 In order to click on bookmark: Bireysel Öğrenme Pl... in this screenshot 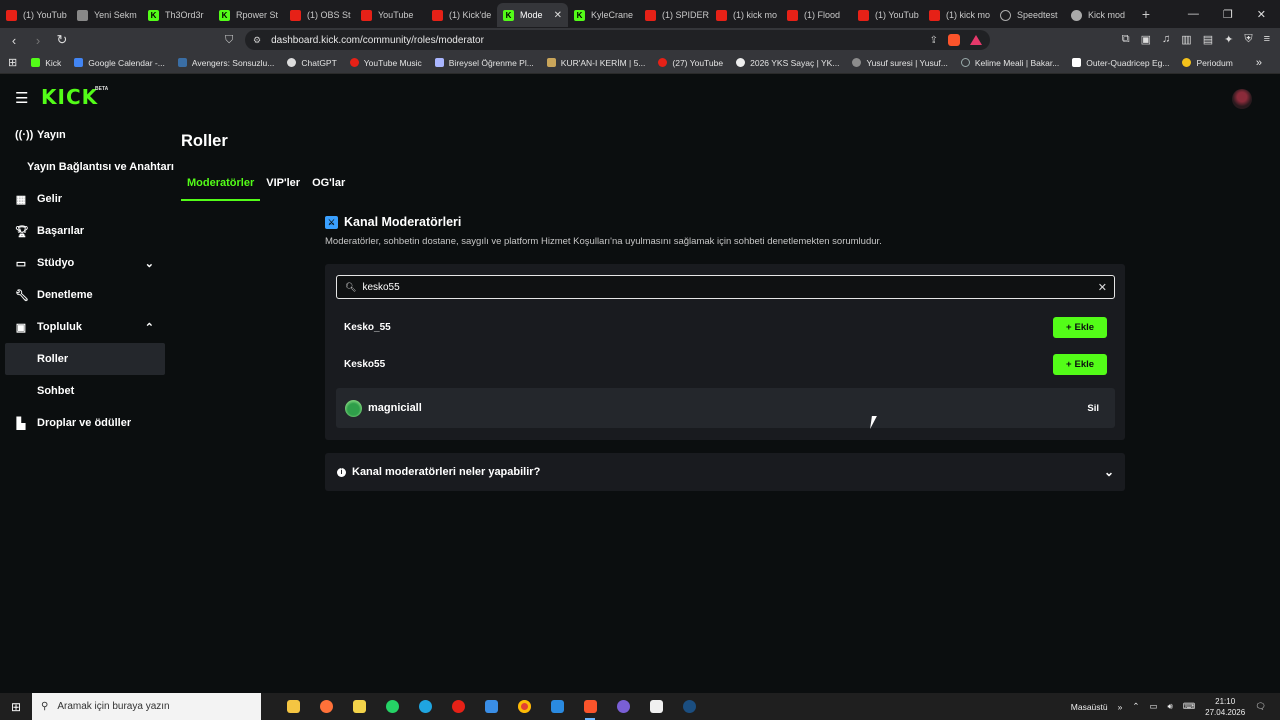, I will do `click(484, 63)`.